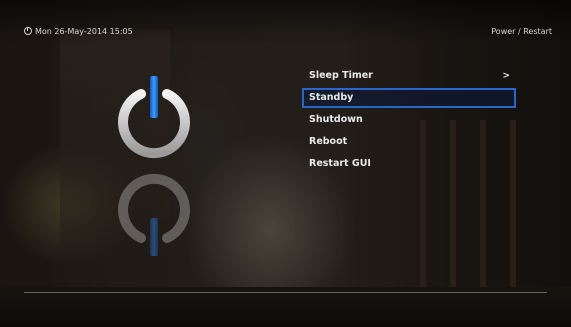 This screenshot has height=327, width=571. What do you see at coordinates (285, 292) in the screenshot?
I see `bottom-divider` at bounding box center [285, 292].